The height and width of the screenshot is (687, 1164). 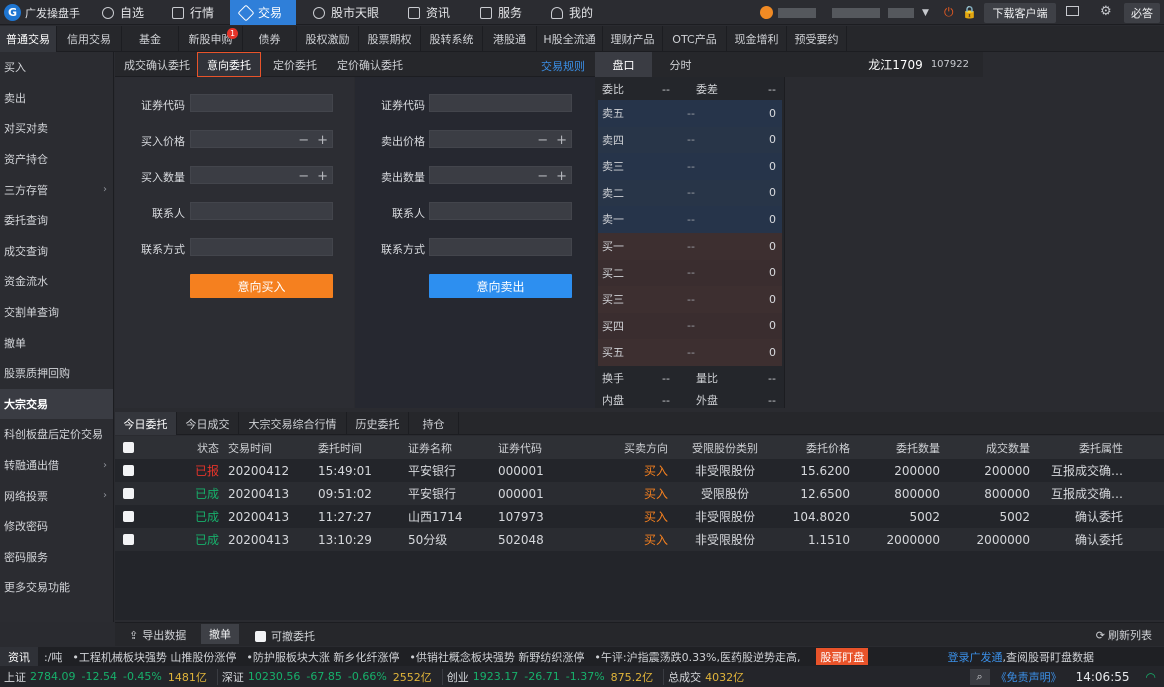 What do you see at coordinates (146, 423) in the screenshot?
I see `tab-today-orders: 今日委托` at bounding box center [146, 423].